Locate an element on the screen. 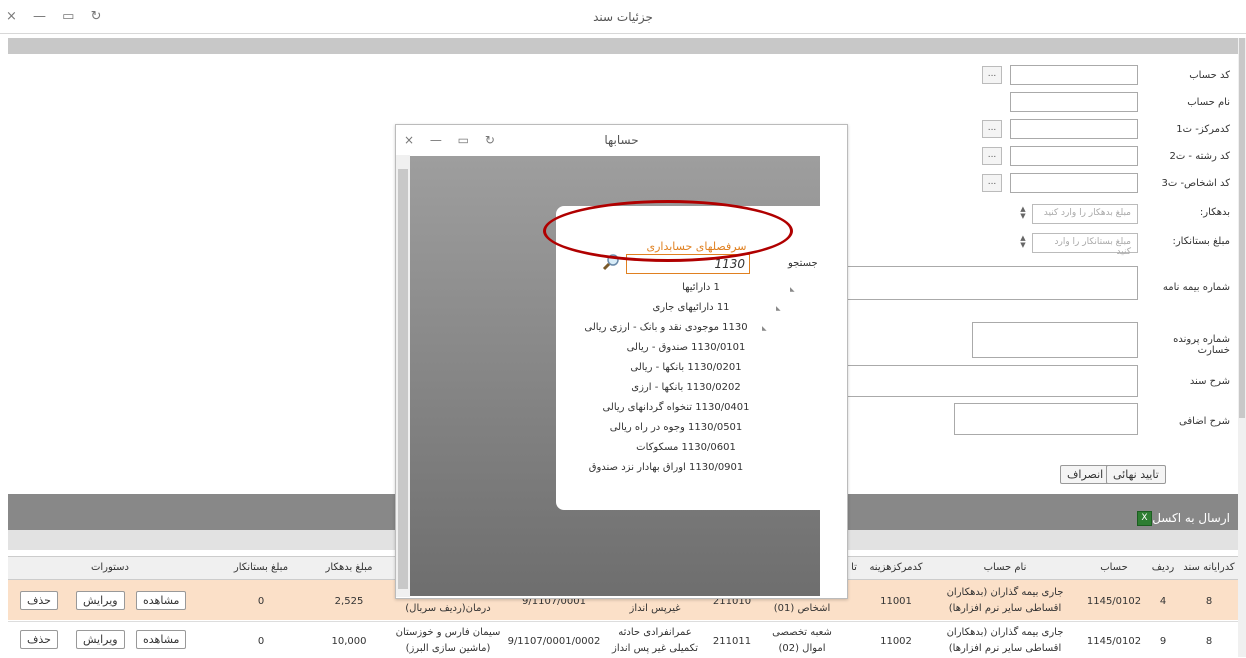  tree-item: 1130/0101 صندوق - ریالی is located at coordinates (686, 347).